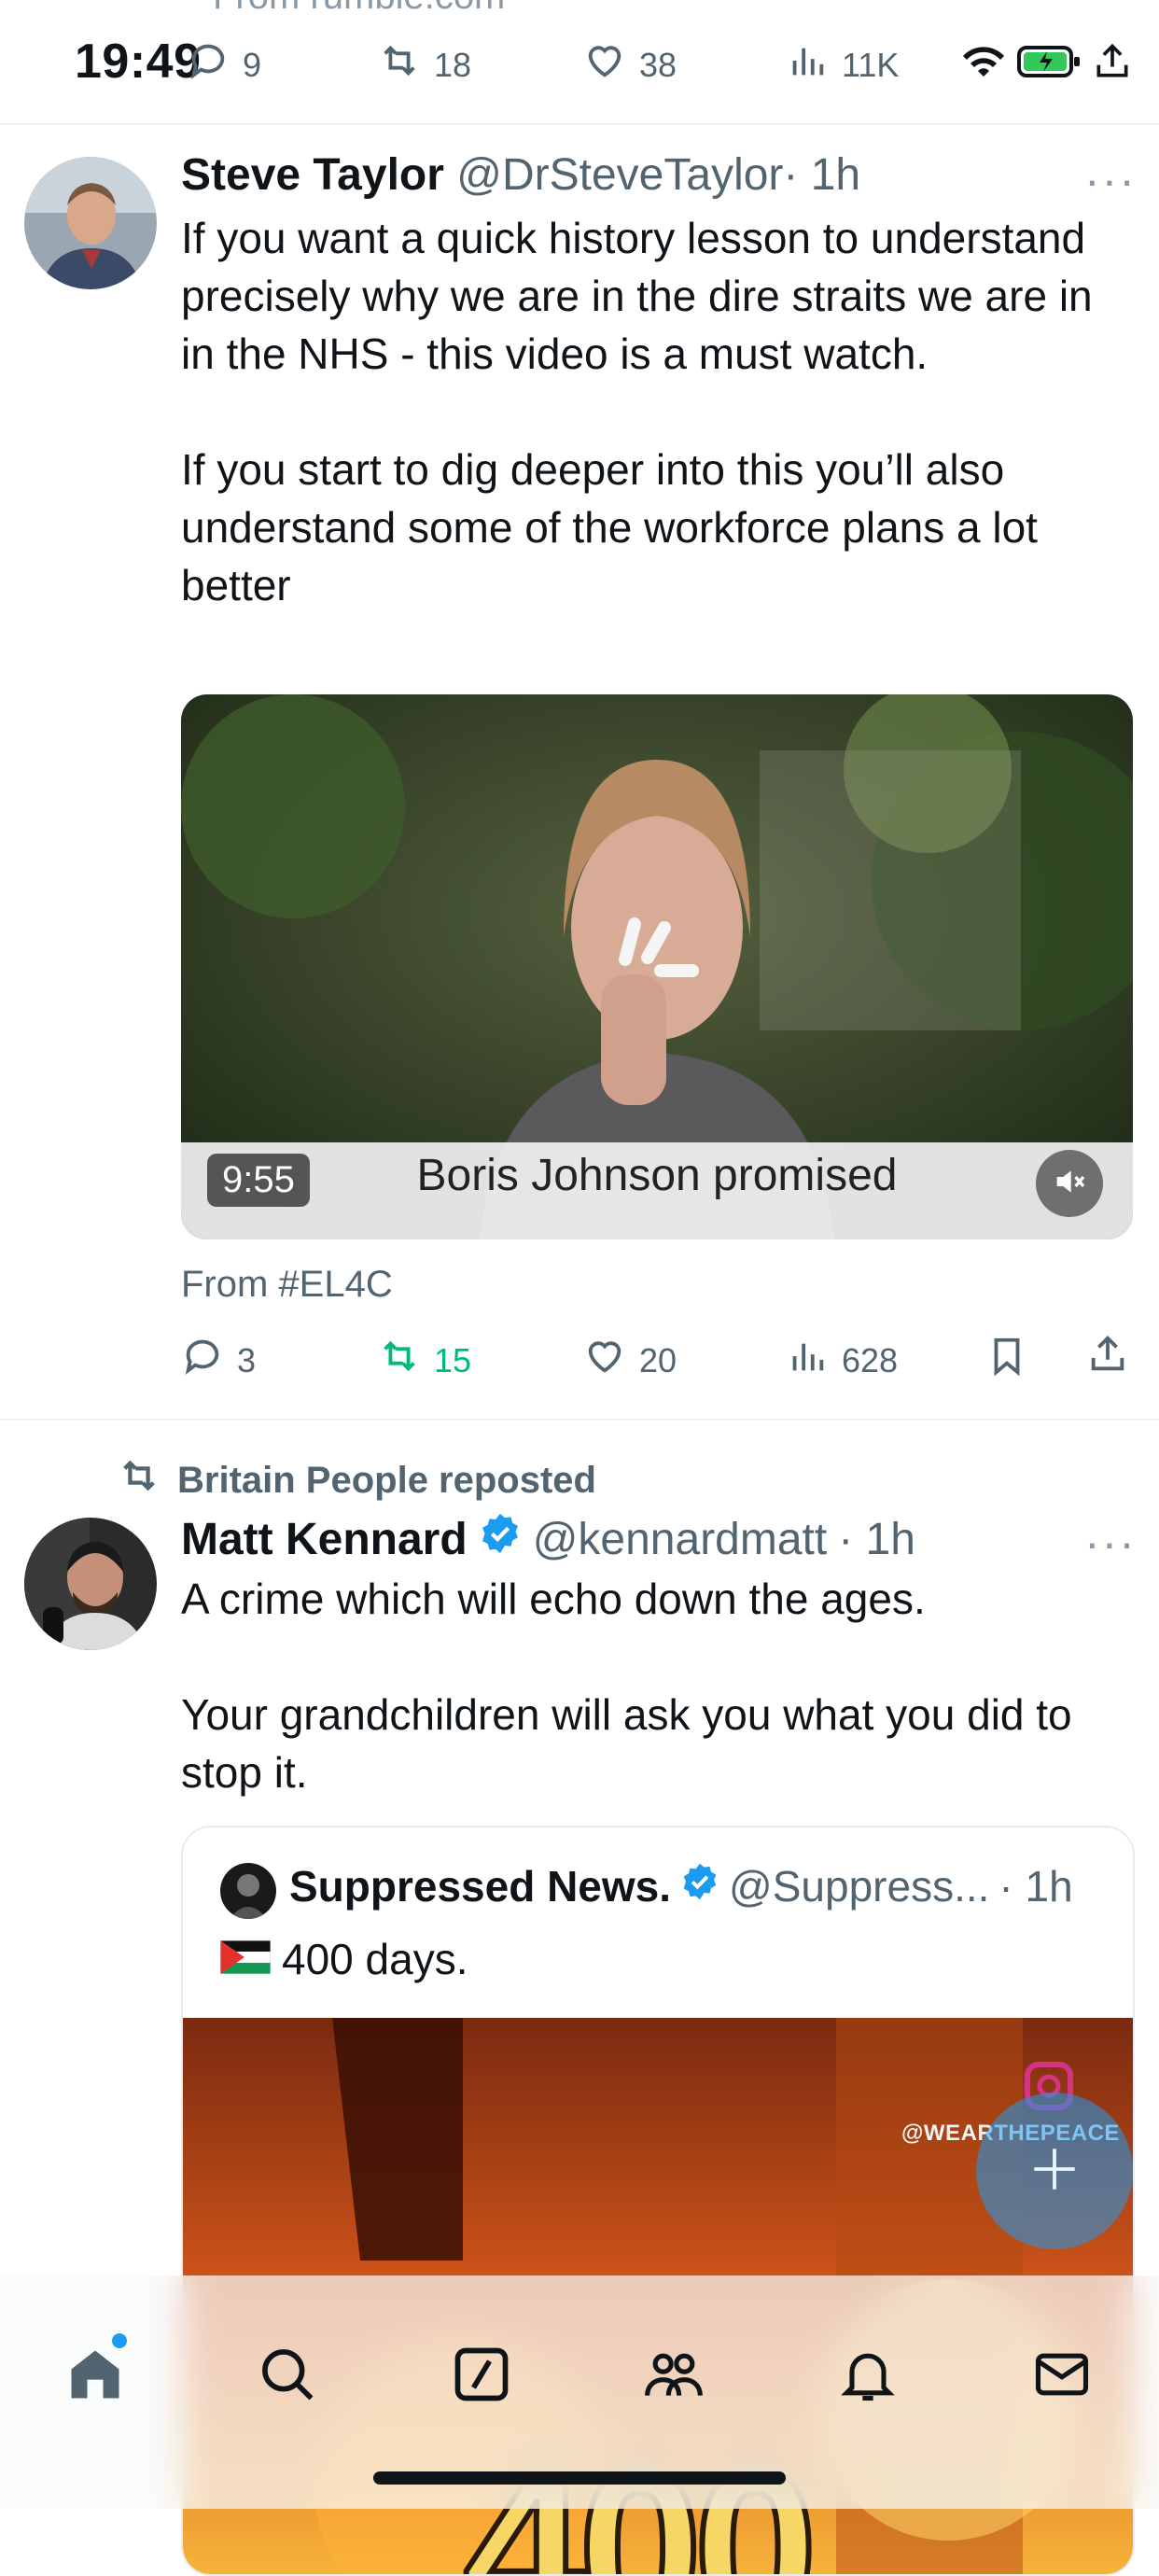 The height and width of the screenshot is (2576, 1159). I want to click on quote-author-name: Suppressed News., so click(480, 1886).